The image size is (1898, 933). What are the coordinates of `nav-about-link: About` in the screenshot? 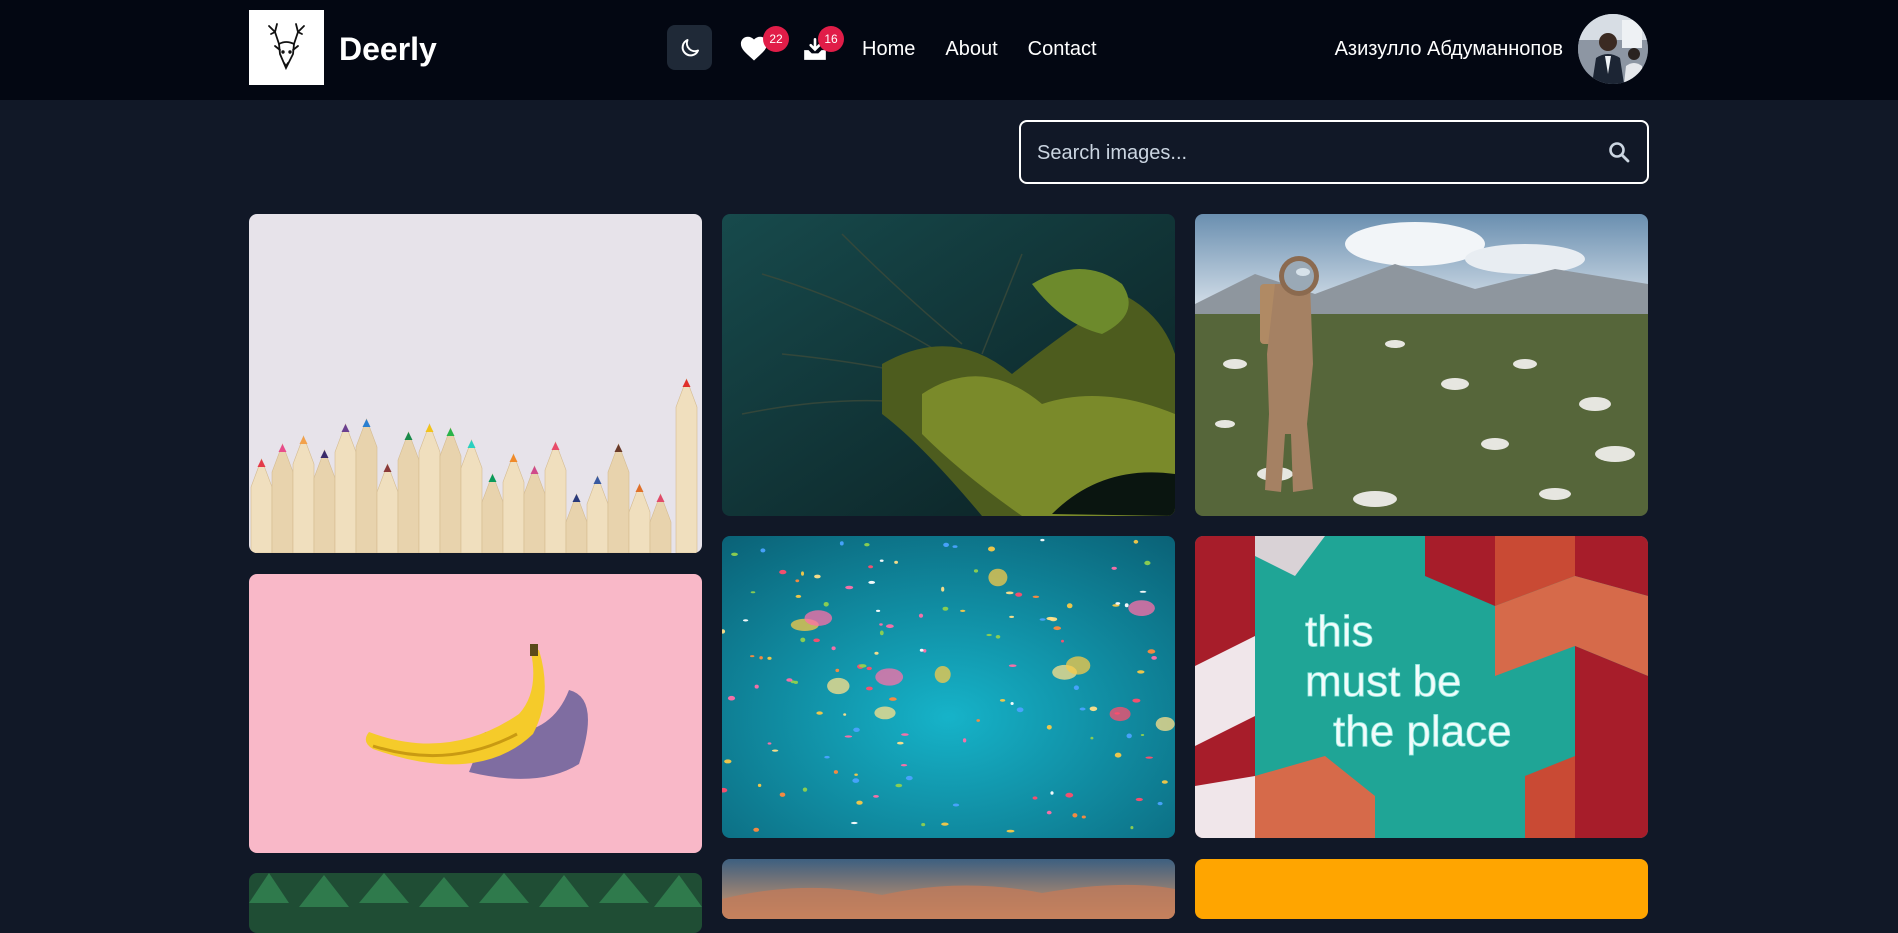 It's located at (971, 49).